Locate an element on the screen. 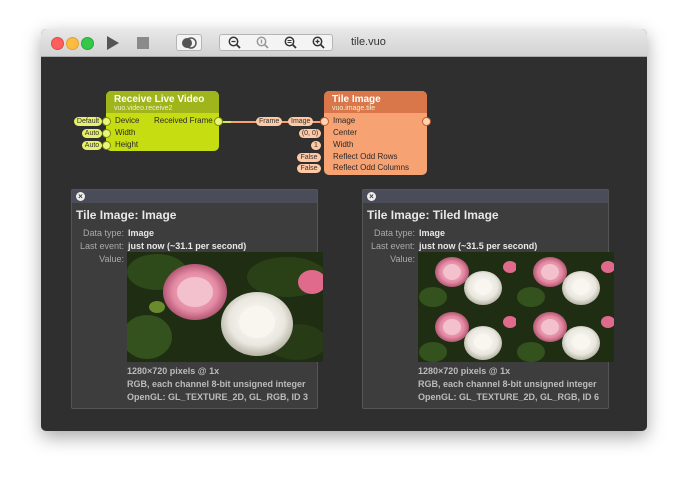 Image resolution: width=688 pixels, height=485 pixels. window-title: tile.vuo is located at coordinates (368, 42).